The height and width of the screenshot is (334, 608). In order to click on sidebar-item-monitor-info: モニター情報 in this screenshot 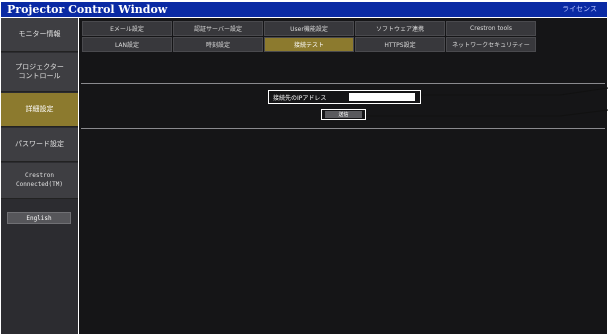, I will do `click(39, 35)`.